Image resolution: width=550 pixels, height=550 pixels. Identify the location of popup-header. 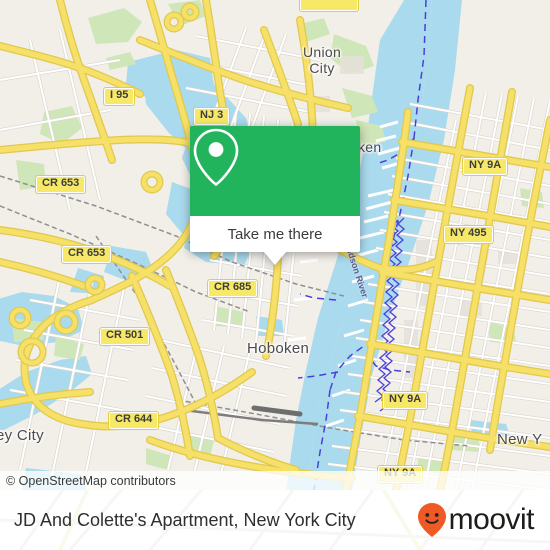
(275, 171).